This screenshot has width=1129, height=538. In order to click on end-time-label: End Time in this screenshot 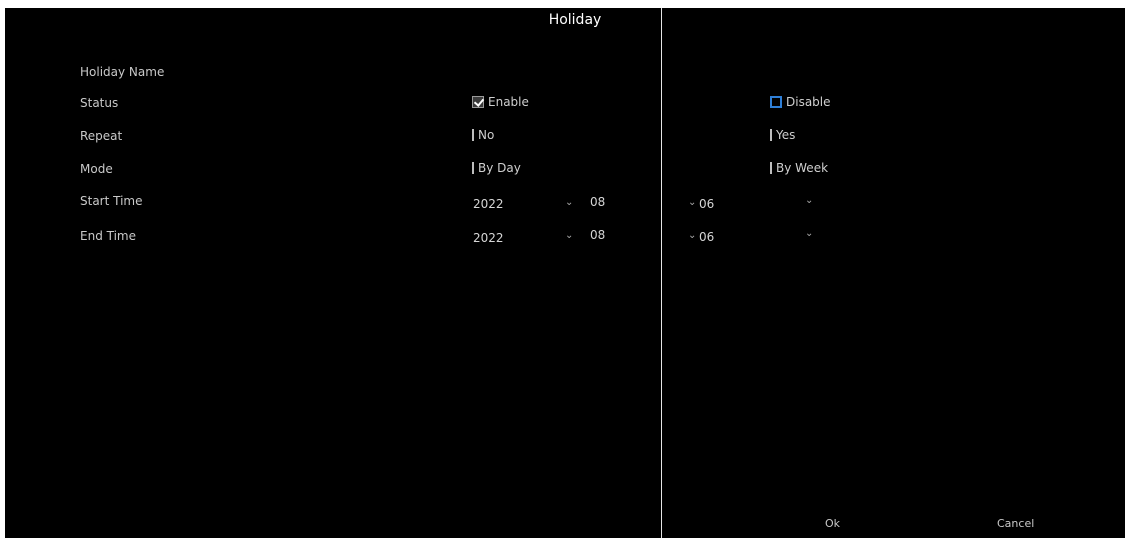, I will do `click(108, 236)`.